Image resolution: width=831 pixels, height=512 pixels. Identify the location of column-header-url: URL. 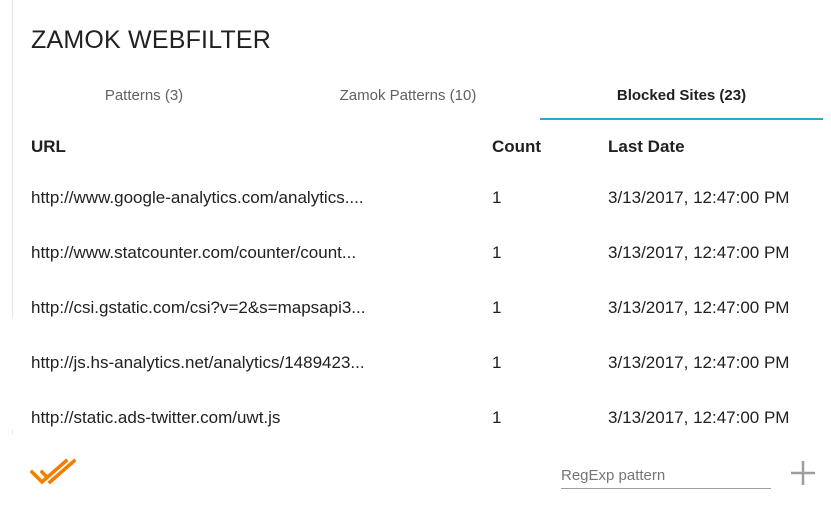
(256, 147).